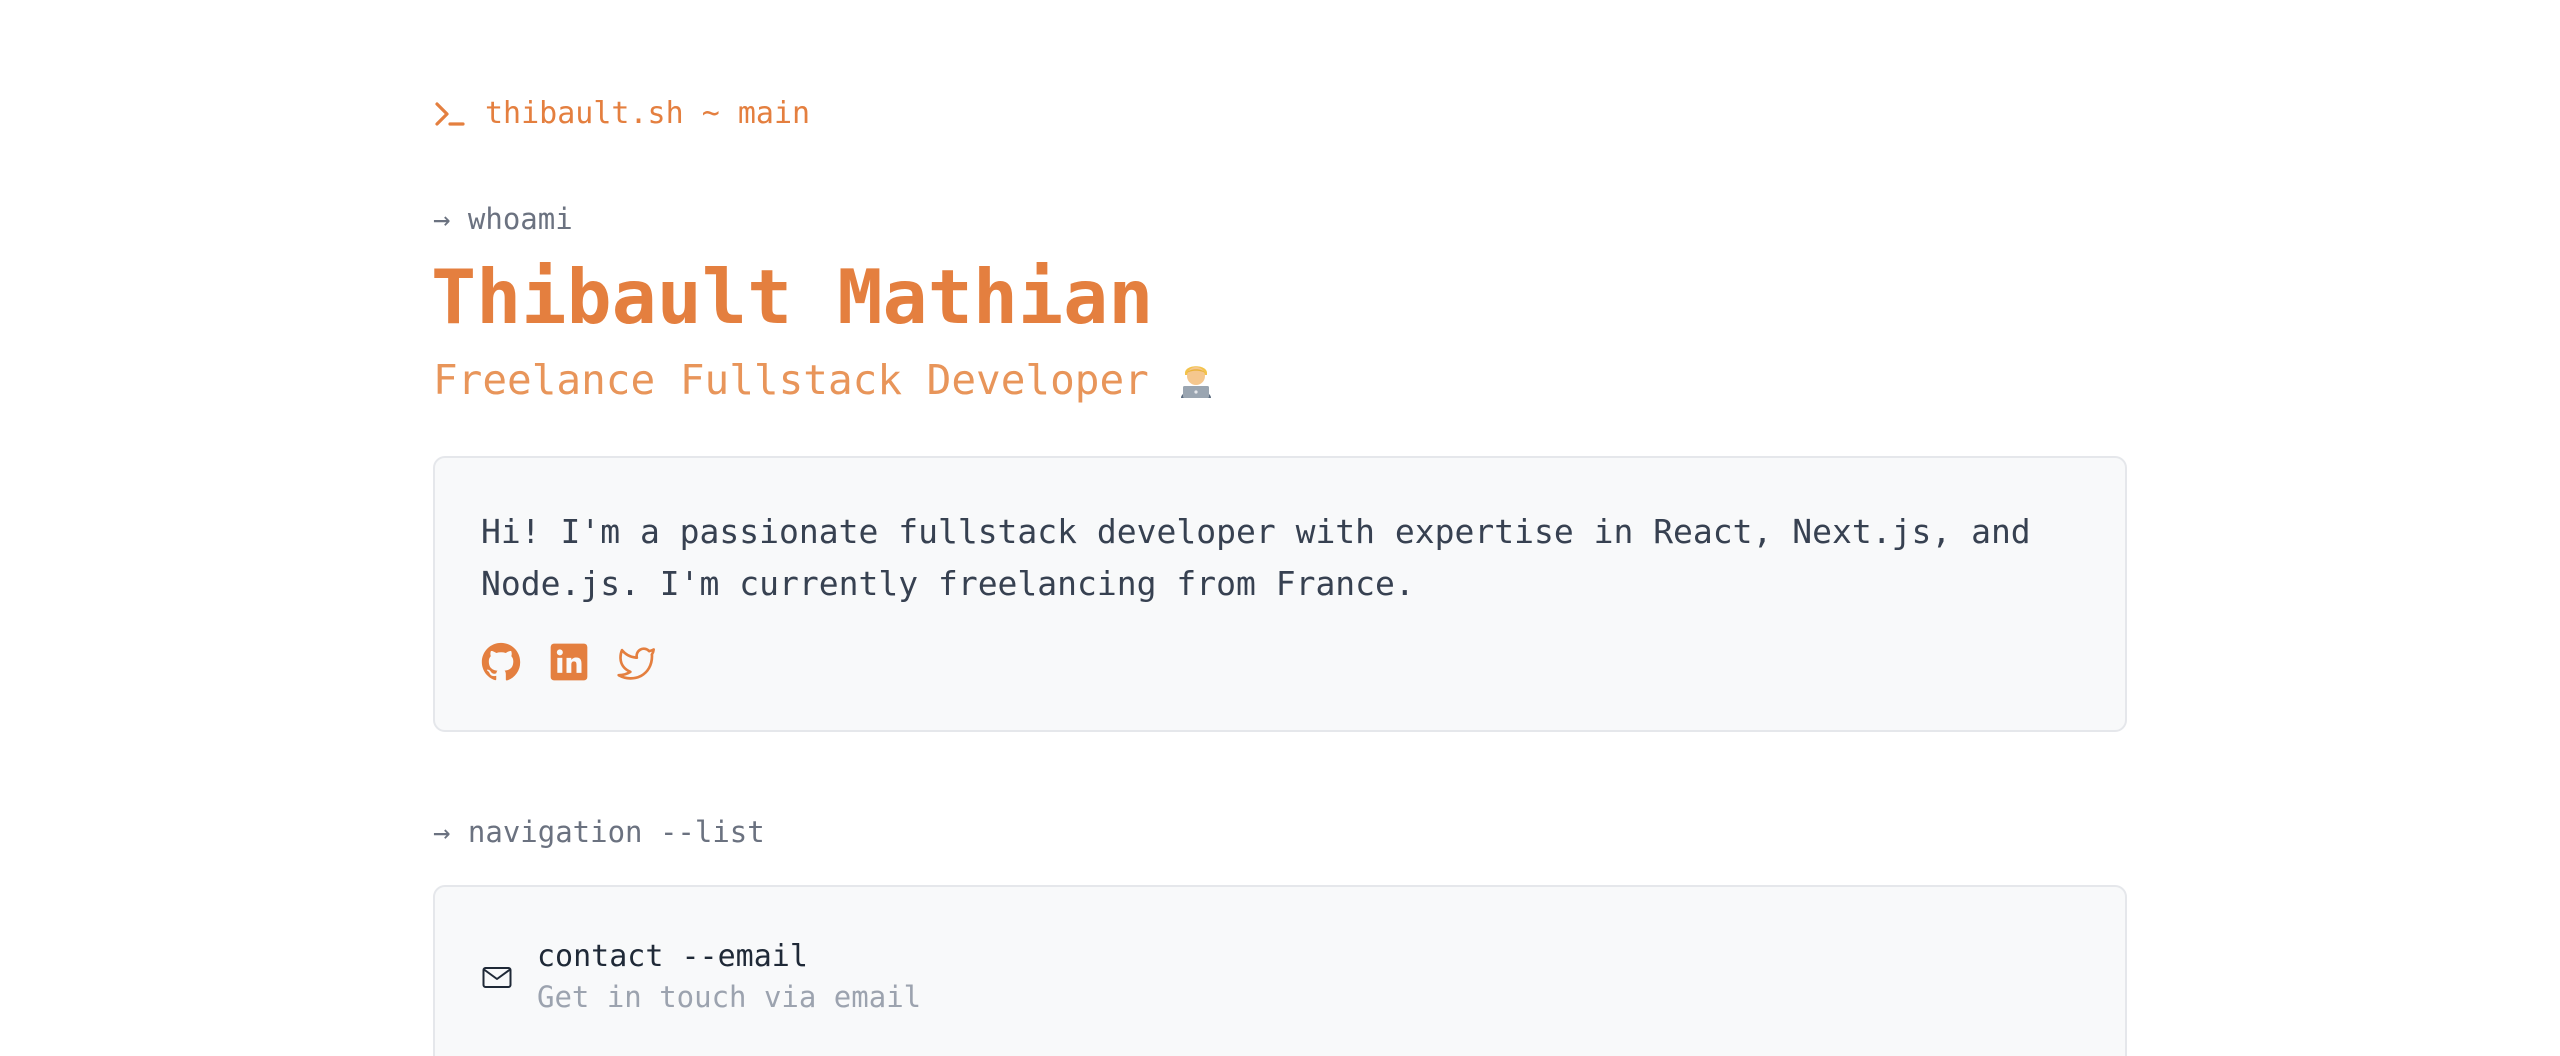  What do you see at coordinates (1196, 380) in the screenshot?
I see `technologist-emoji-icon` at bounding box center [1196, 380].